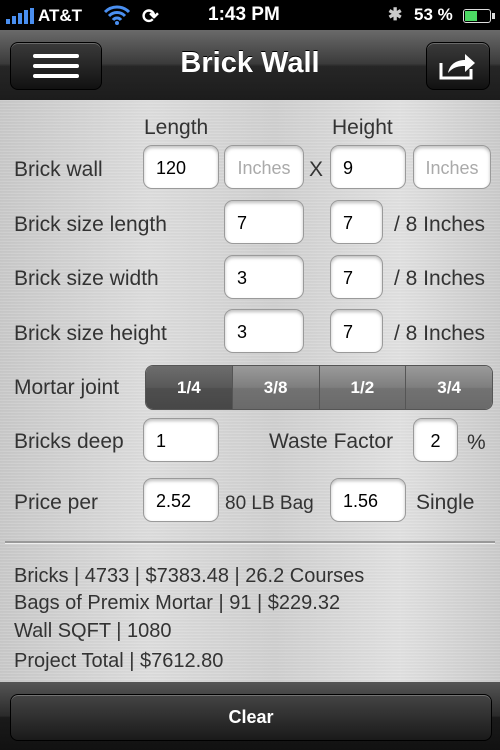  I want to click on result-bricks: Bricks | 4733 | $7383.48 | 26.2 Courses, so click(189, 576).